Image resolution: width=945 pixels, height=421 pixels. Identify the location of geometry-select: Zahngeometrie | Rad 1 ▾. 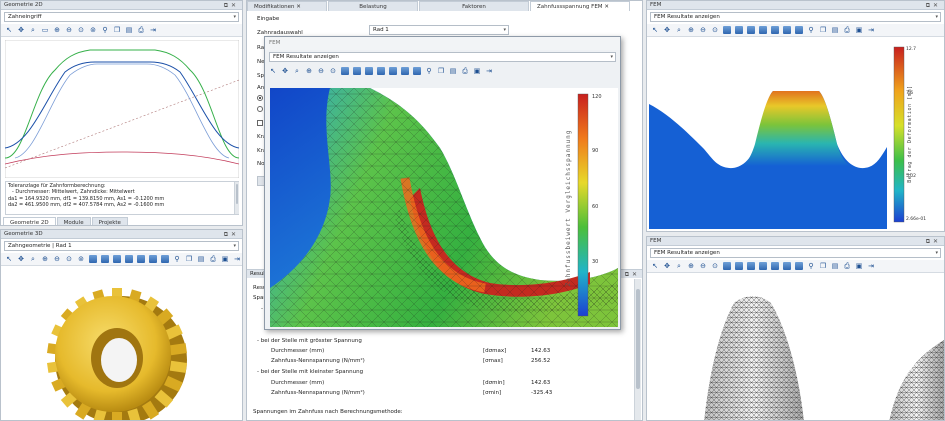
(121, 246).